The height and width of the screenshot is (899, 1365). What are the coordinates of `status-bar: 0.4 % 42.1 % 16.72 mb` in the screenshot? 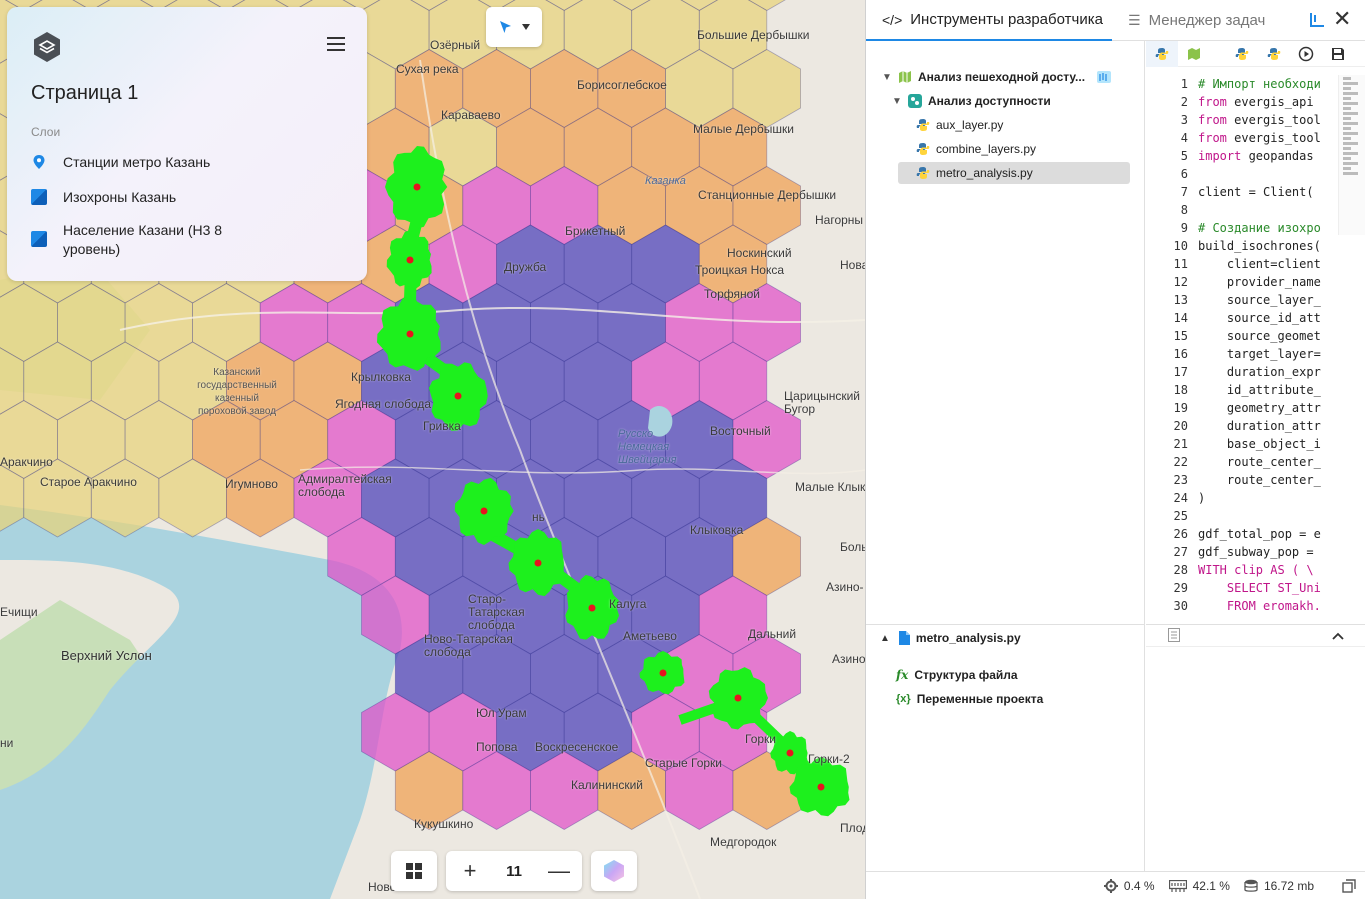 It's located at (1115, 885).